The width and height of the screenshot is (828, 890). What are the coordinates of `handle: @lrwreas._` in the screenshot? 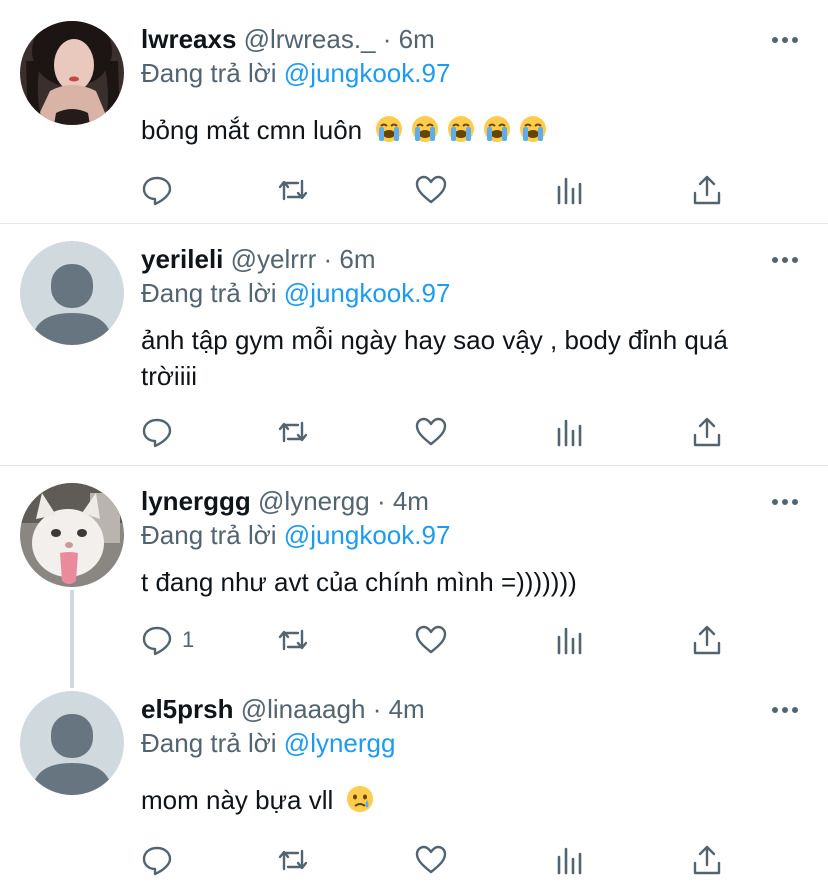 It's located at (310, 39).